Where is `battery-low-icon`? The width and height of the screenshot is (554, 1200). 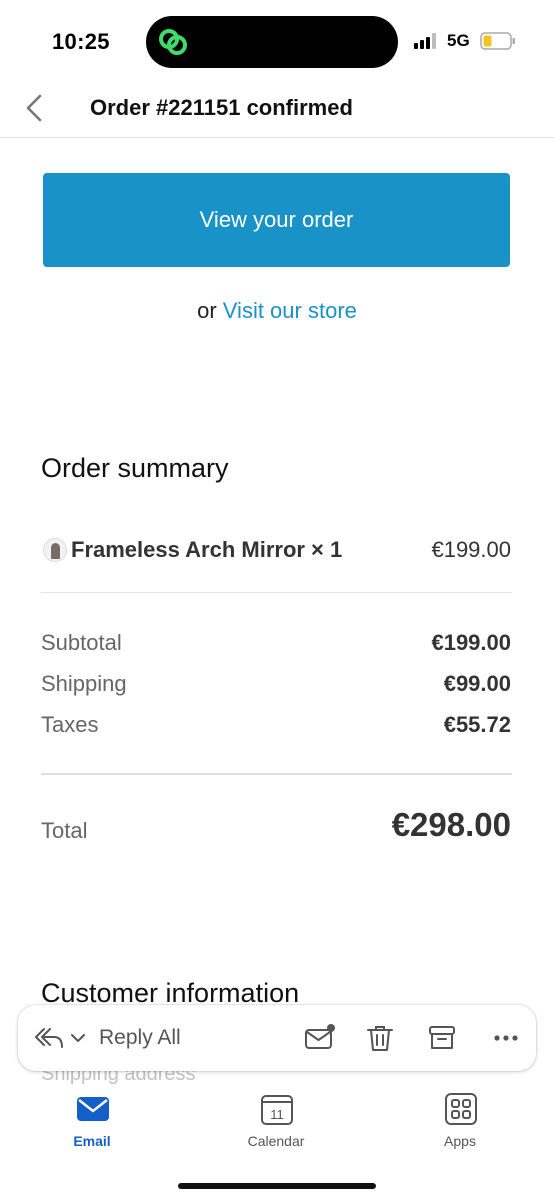 battery-low-icon is located at coordinates (497, 41).